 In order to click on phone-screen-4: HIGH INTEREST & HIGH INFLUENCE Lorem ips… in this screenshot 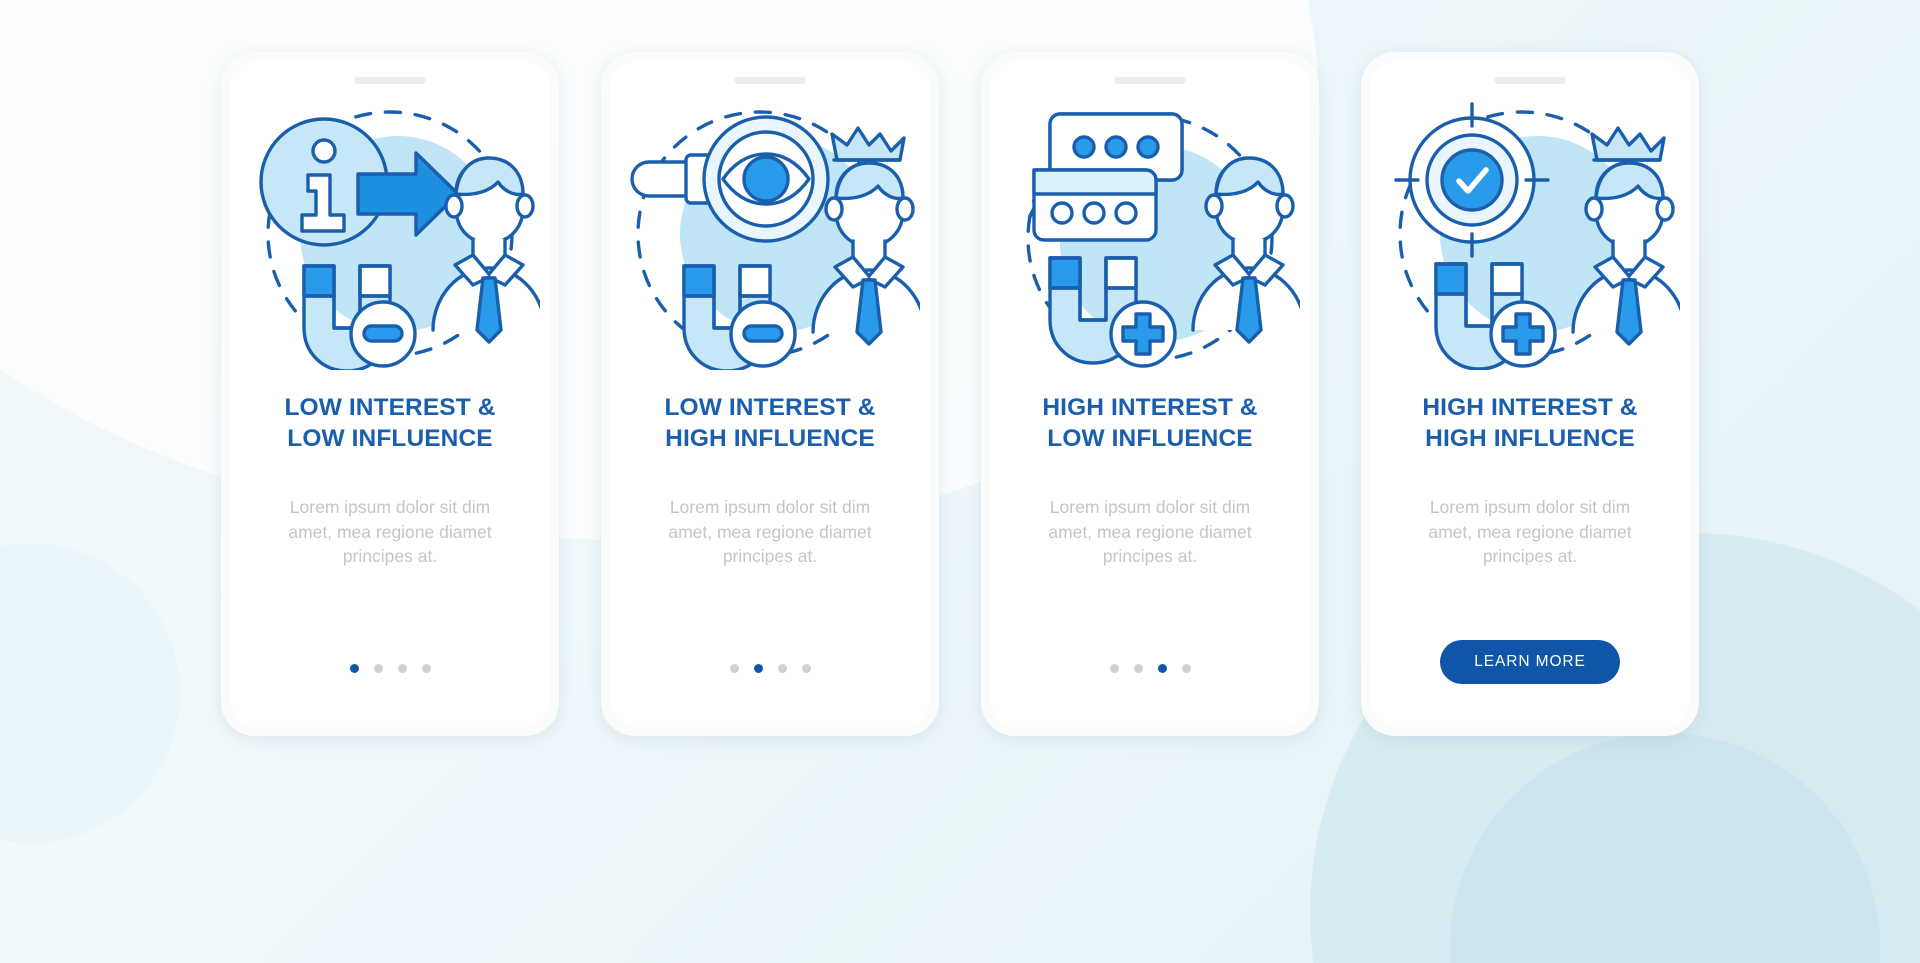, I will do `click(1530, 394)`.